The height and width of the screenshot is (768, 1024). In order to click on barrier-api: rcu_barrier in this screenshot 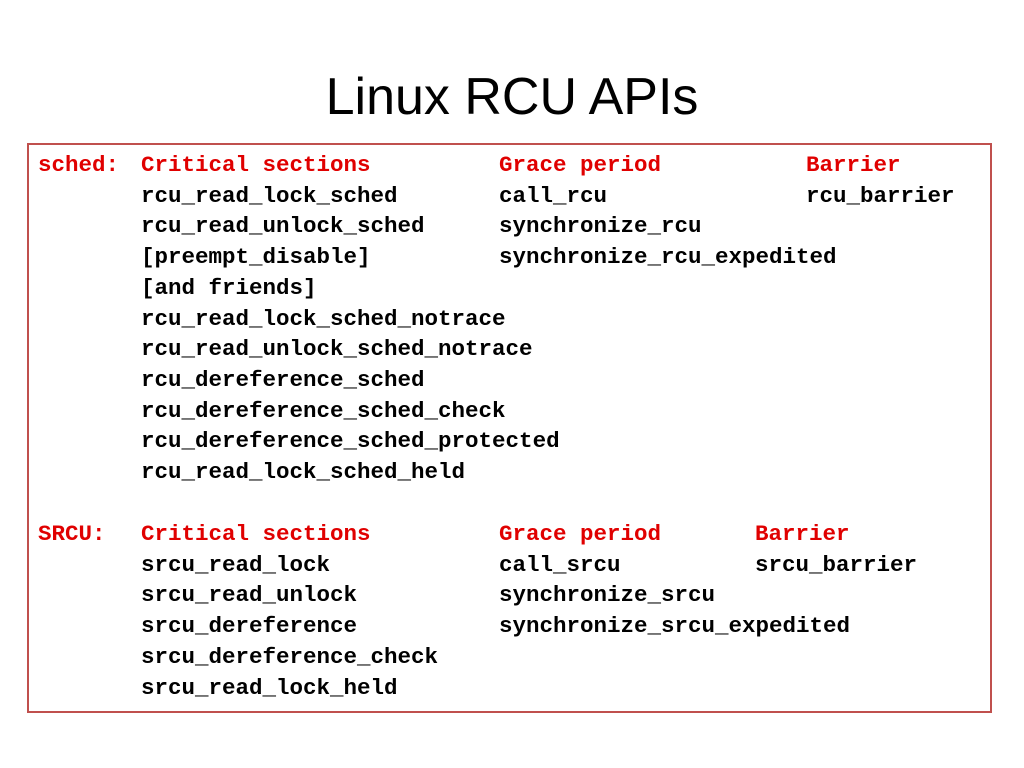, I will do `click(880, 195)`.